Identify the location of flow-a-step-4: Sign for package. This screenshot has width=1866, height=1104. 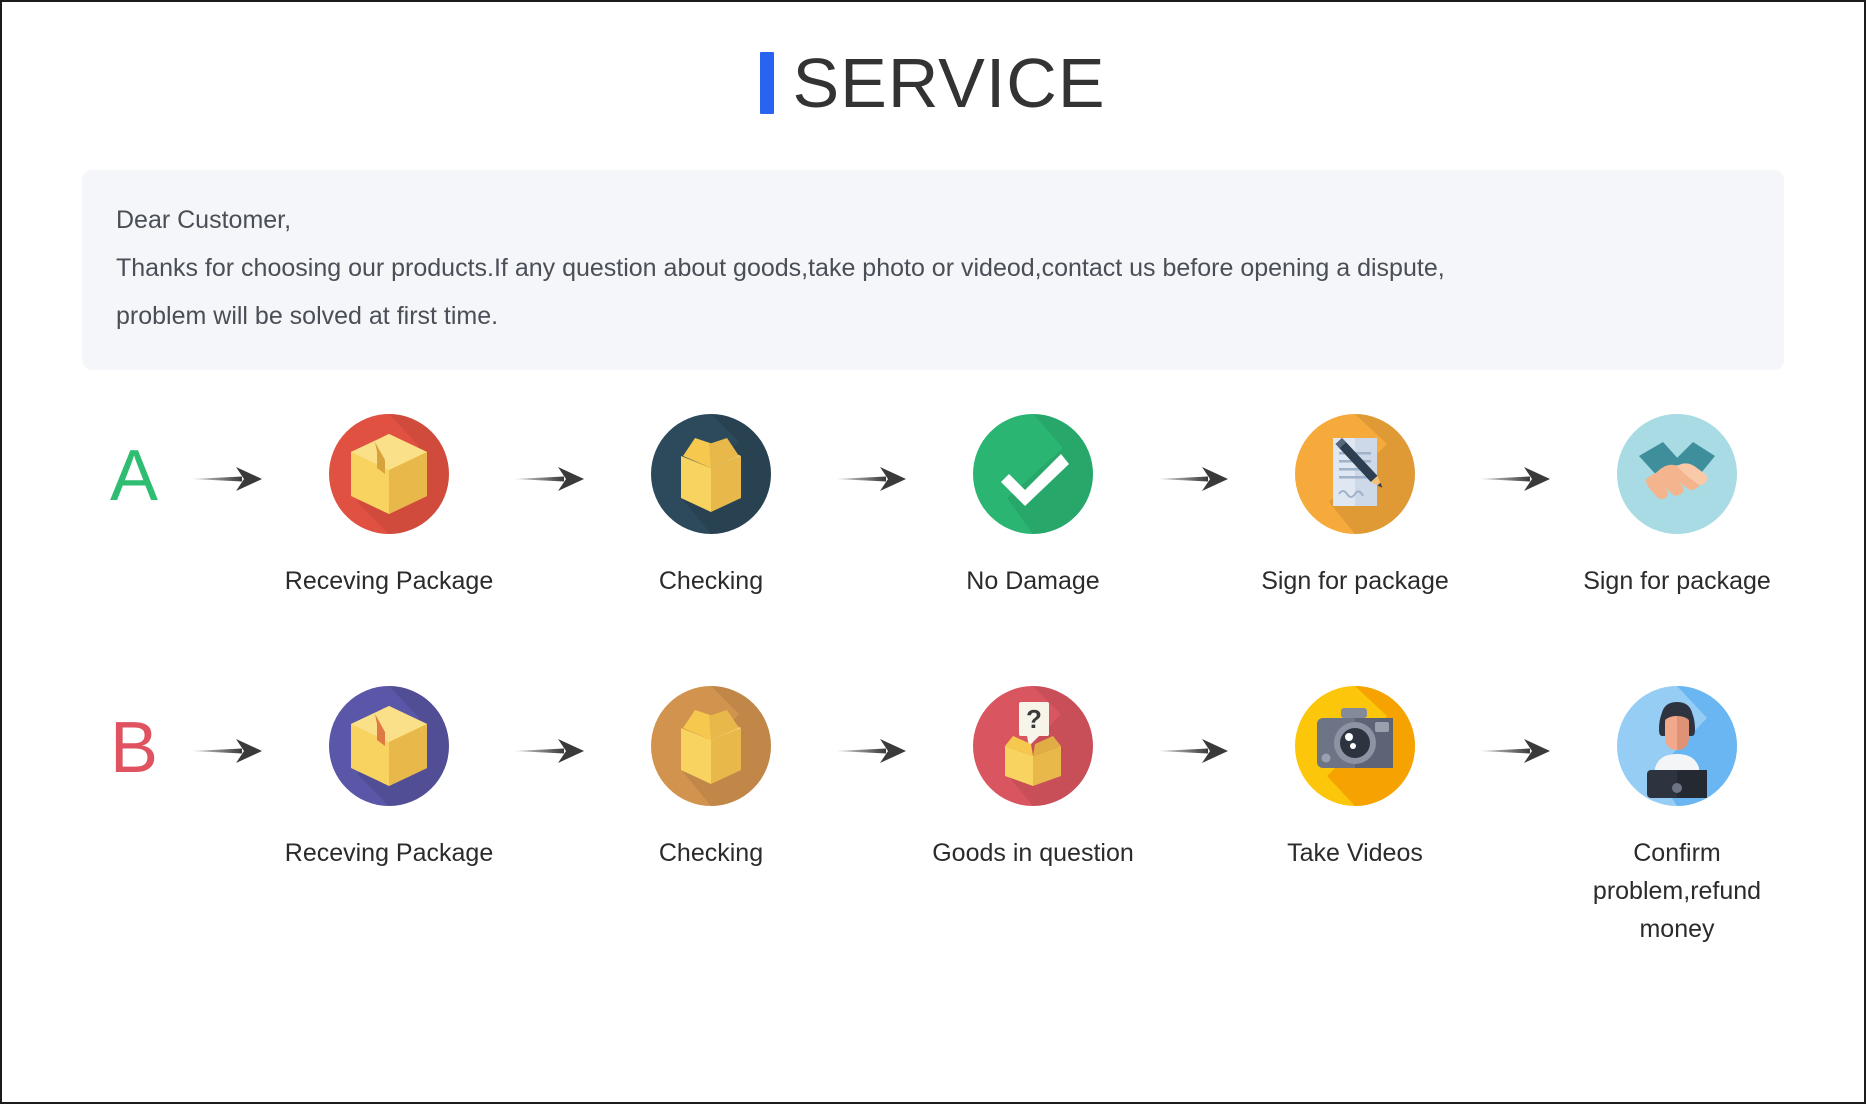
(1355, 506).